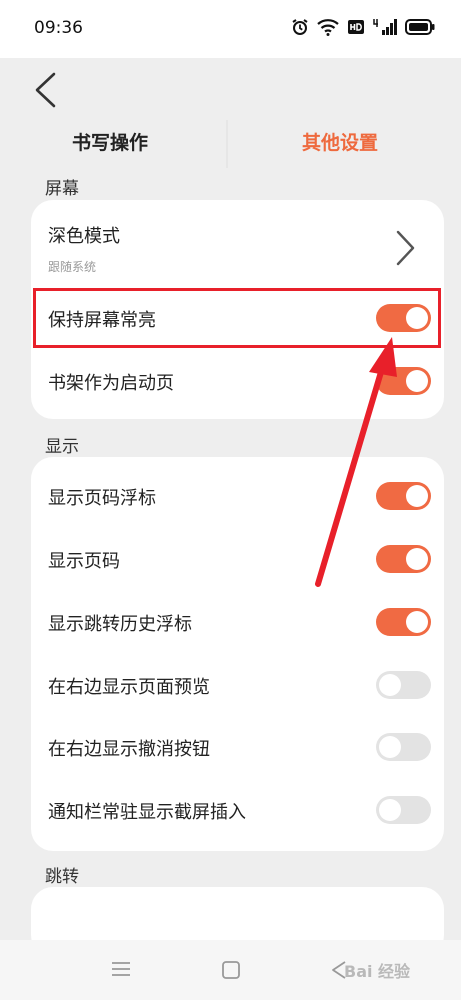  What do you see at coordinates (84, 236) in the screenshot?
I see `dark-mode-label: 深色模式` at bounding box center [84, 236].